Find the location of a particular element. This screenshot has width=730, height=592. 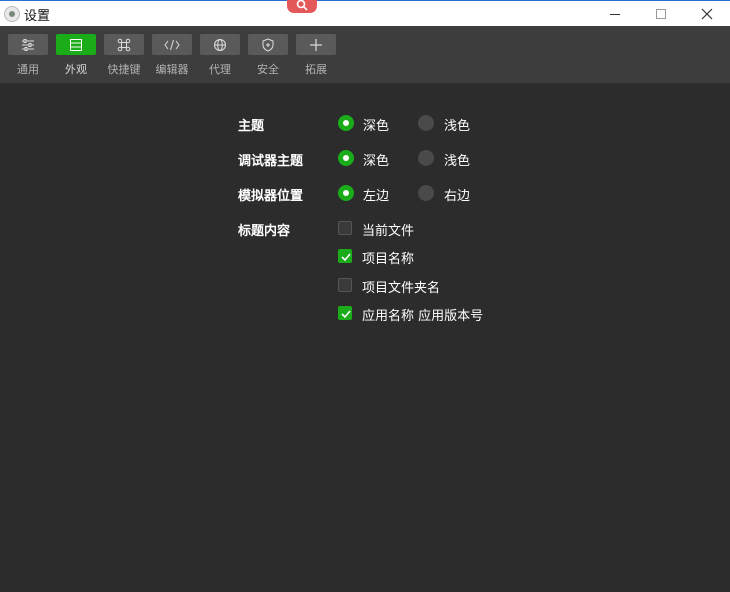

project-name-checkbox is located at coordinates (345, 256).